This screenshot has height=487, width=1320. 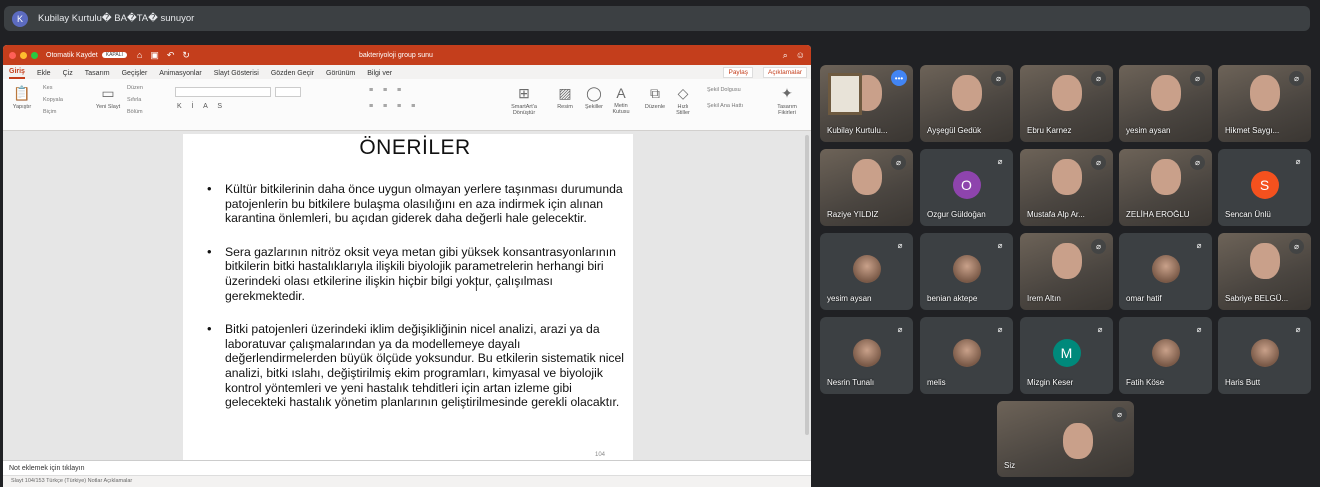 I want to click on tab-view: Görünüm, so click(x=340, y=74).